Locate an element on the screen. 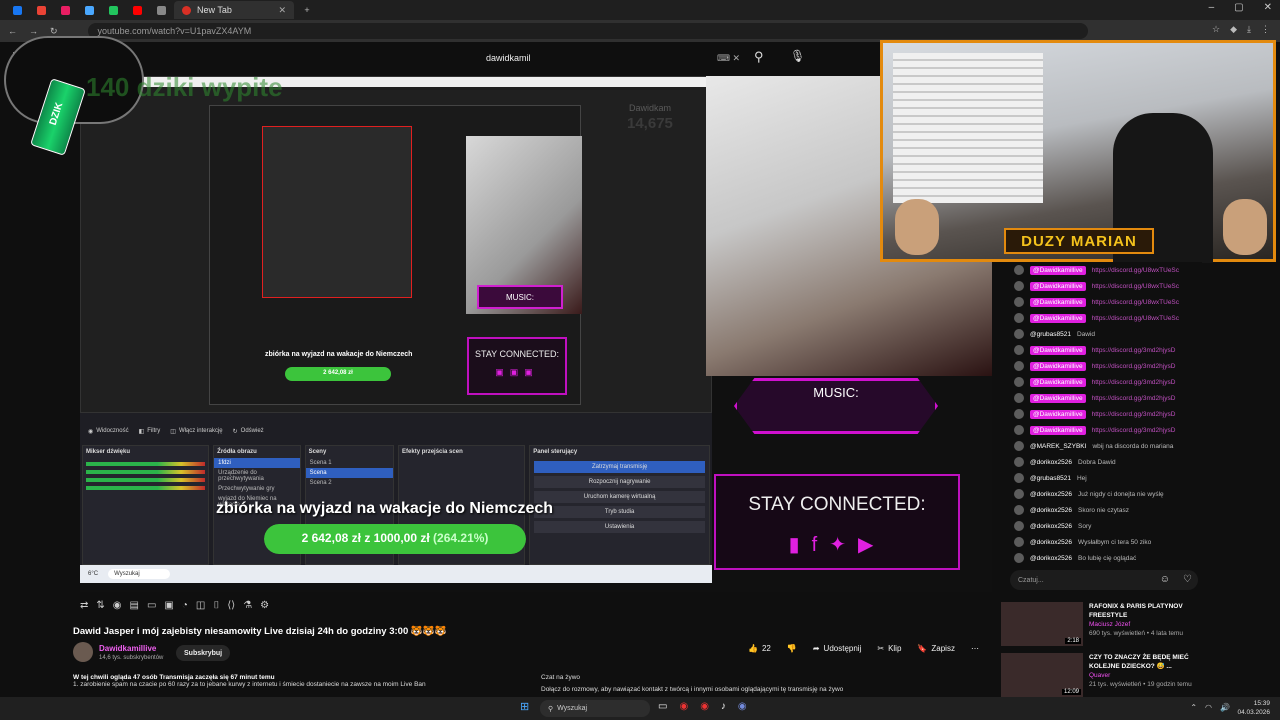 The image size is (1280, 720). tab-kick is located at coordinates (113, 10).